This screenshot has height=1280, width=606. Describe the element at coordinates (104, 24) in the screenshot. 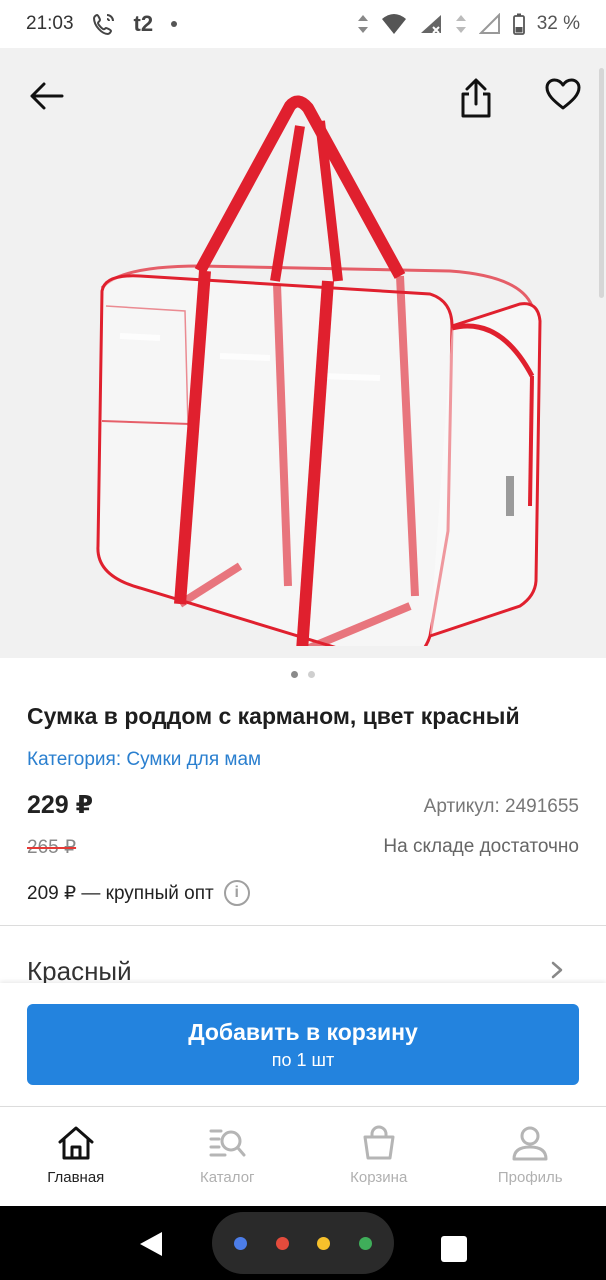

I see `wifi-call-icon` at that location.